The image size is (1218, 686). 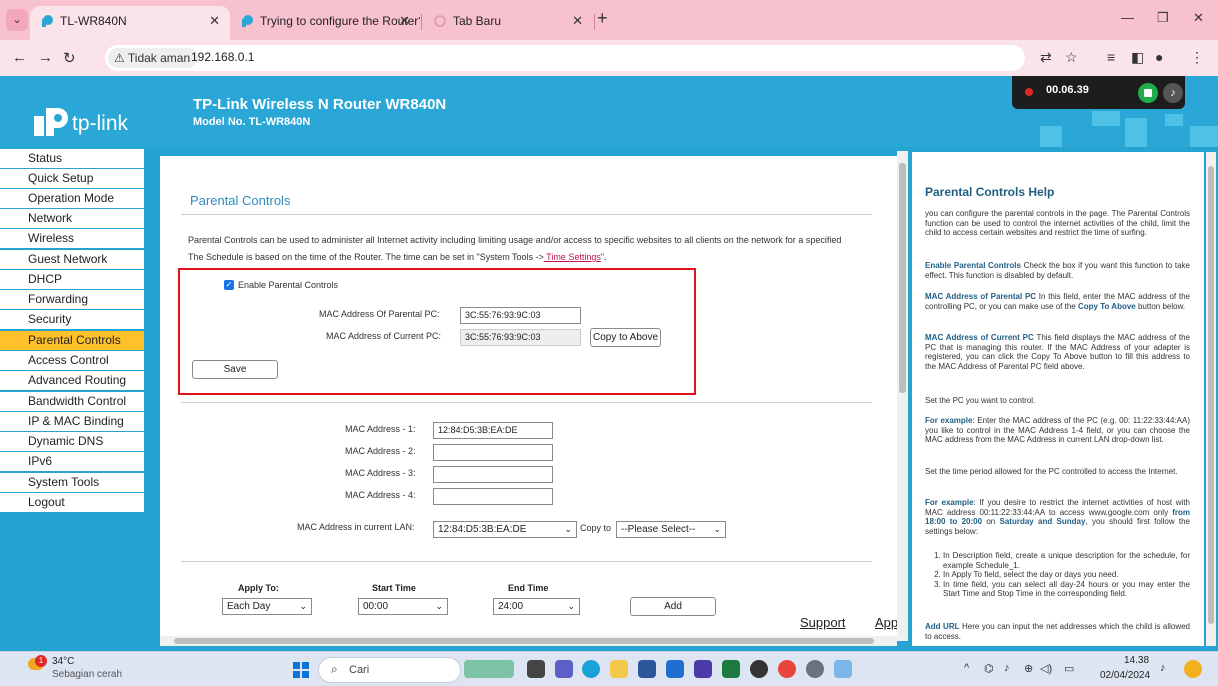 I want to click on menu-item-advanced-routing: Advanced Routing, so click(x=72, y=380).